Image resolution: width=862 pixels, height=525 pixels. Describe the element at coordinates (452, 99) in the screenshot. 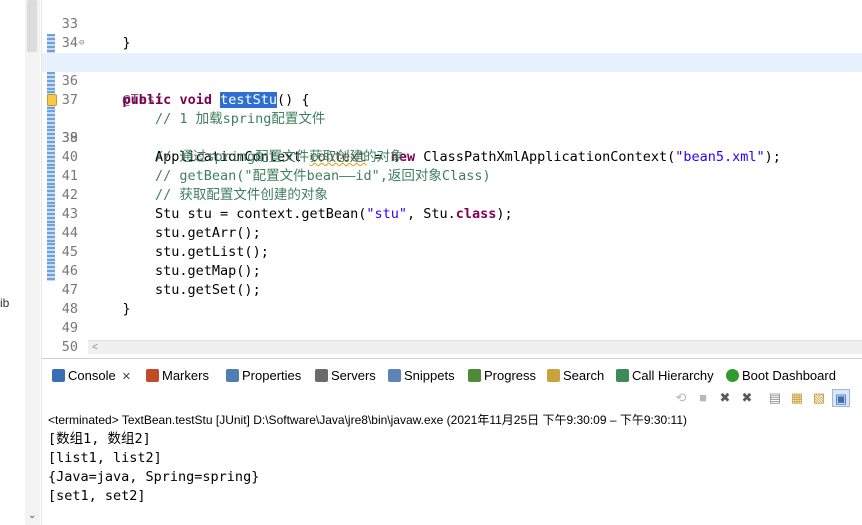

I see `code-line-37: 37 // 1 加载spring配置文件` at that location.